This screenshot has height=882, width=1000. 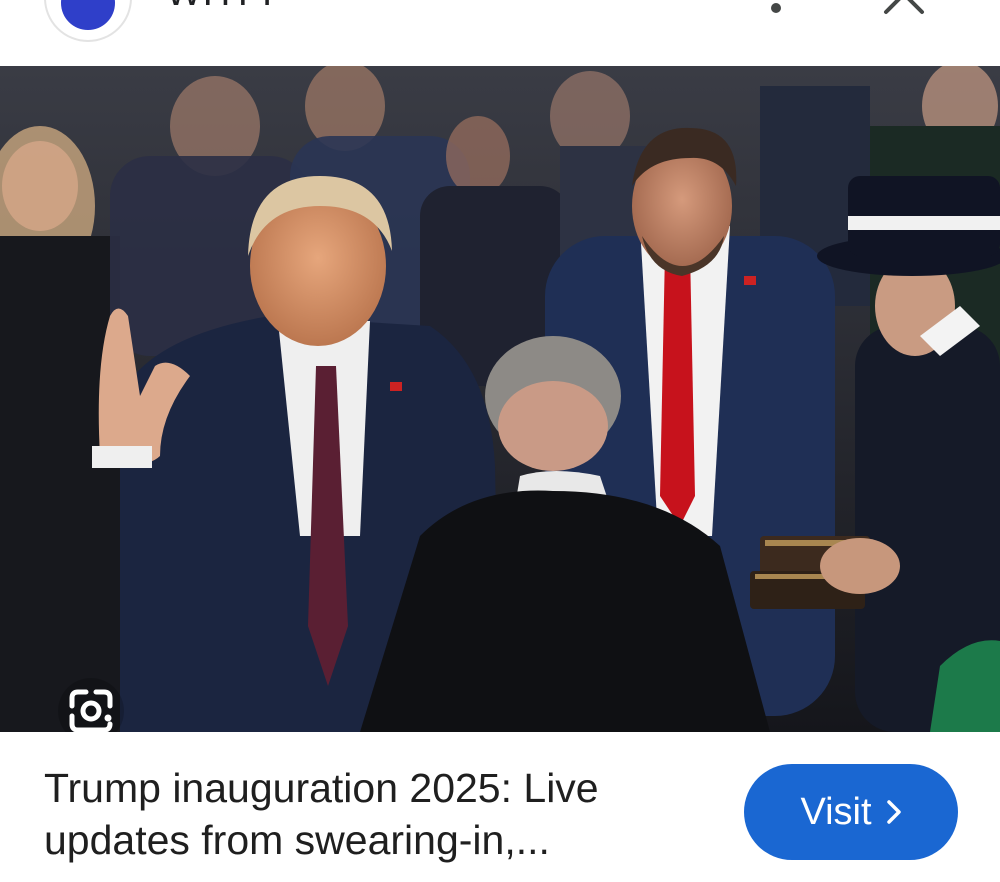 I want to click on more-vertical-icon, so click(x=776, y=10).